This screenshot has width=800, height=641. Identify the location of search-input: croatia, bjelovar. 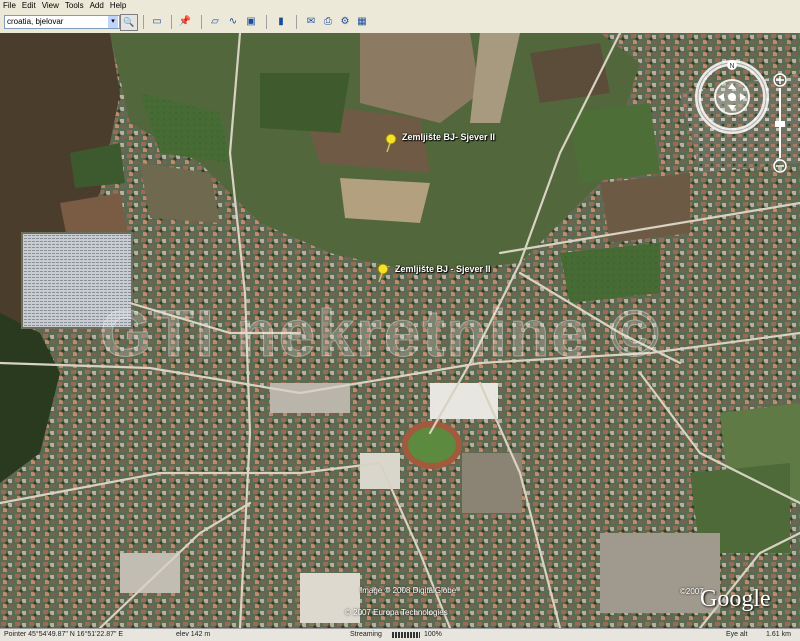
(62, 22).